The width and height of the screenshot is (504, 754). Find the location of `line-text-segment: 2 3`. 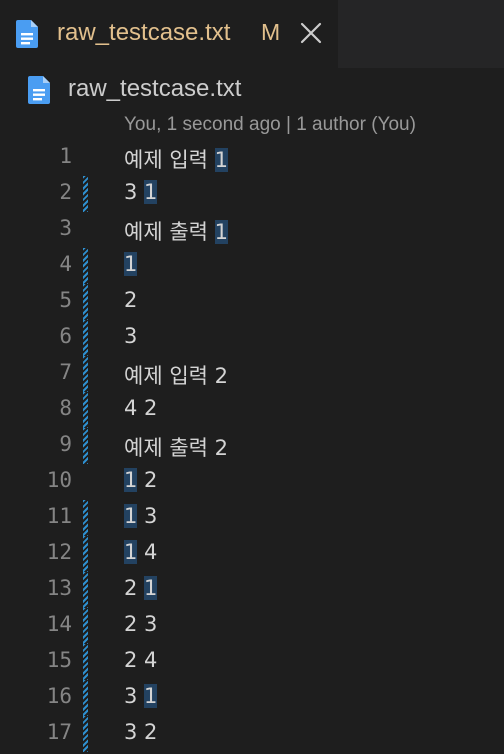

line-text-segment: 2 3 is located at coordinates (141, 624).